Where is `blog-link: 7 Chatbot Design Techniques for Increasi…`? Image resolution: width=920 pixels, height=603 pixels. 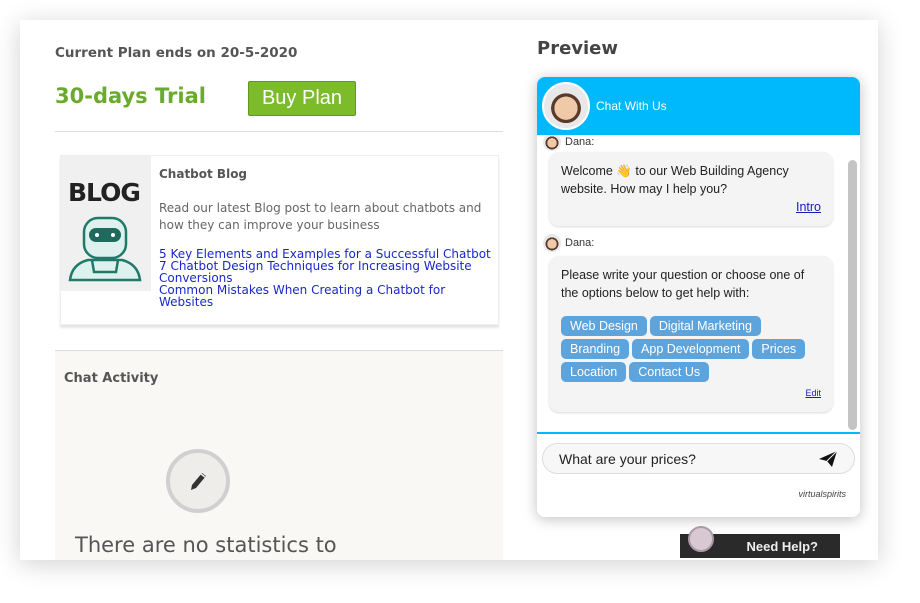 blog-link: 7 Chatbot Design Techniques for Increasi… is located at coordinates (326, 272).